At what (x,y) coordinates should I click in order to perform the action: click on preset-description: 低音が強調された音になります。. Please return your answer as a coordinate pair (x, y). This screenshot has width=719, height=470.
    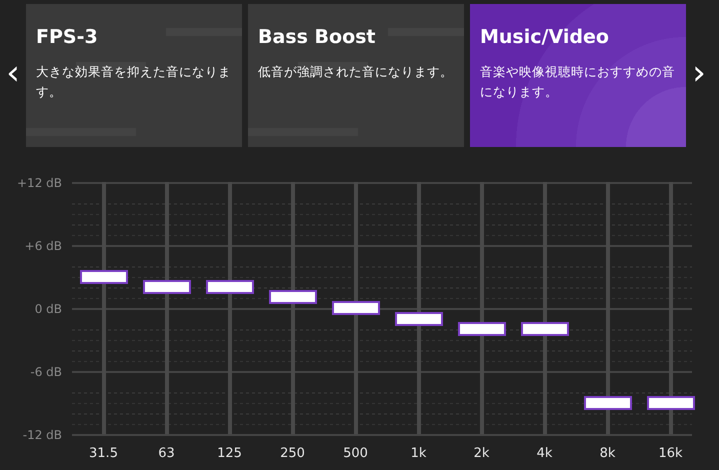
    Looking at the image, I should click on (356, 72).